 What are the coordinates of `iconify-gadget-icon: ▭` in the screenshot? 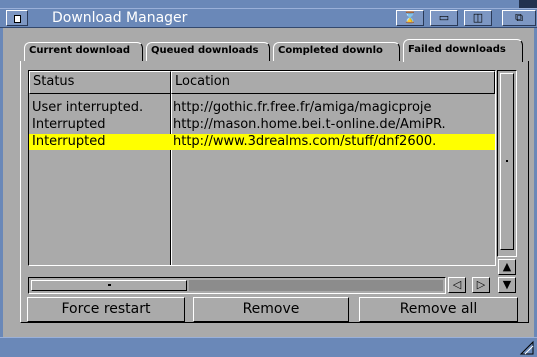 It's located at (444, 18).